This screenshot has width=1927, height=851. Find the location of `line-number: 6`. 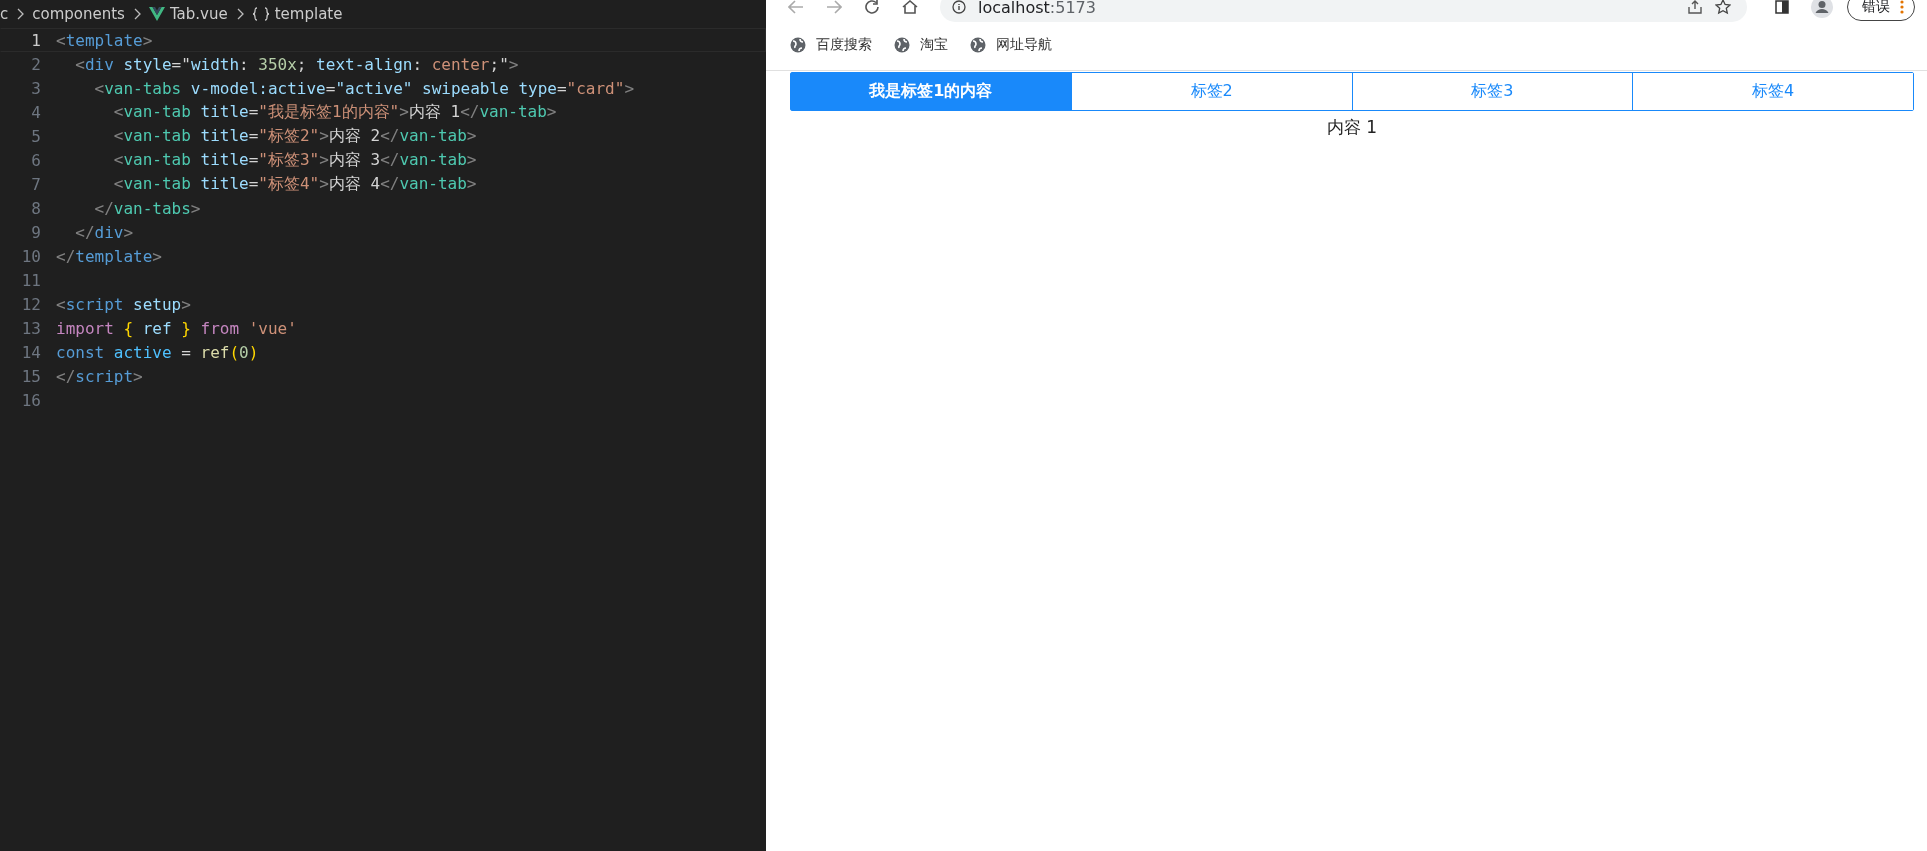

line-number: 6 is located at coordinates (36, 160).